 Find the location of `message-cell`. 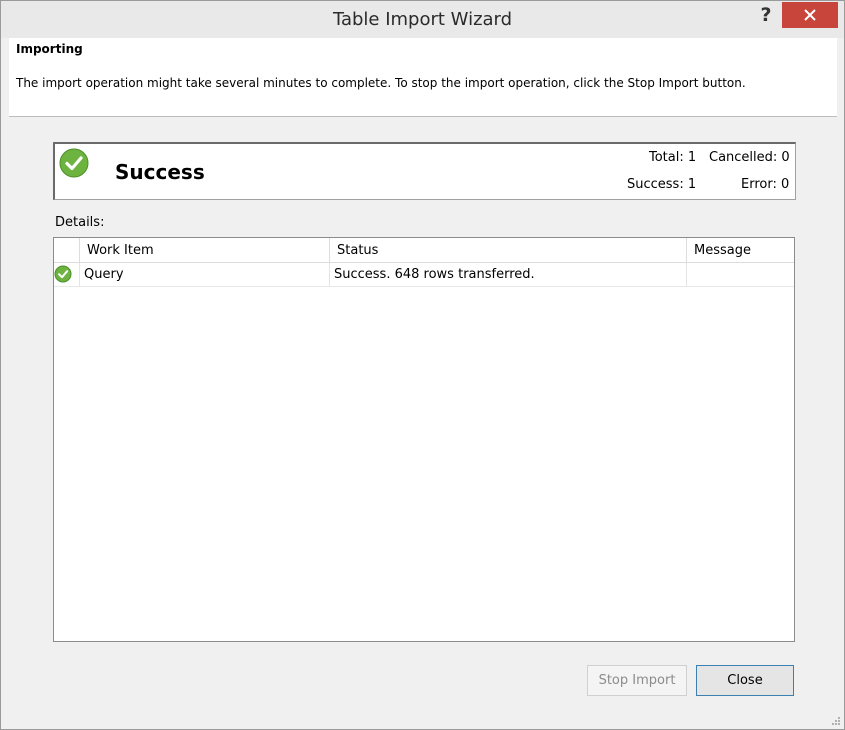

message-cell is located at coordinates (740, 274).